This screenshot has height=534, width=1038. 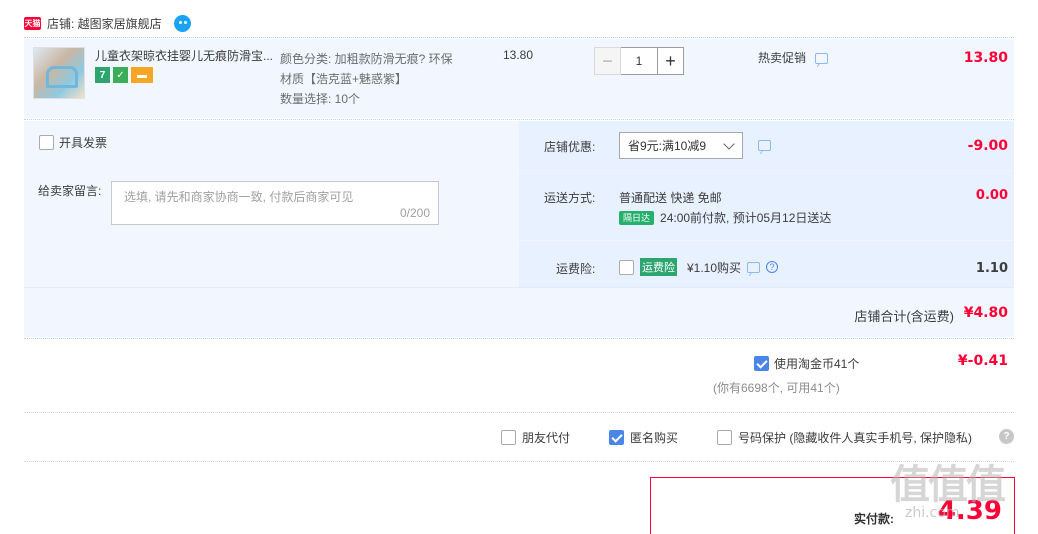 I want to click on tmall-icon: 天猫, so click(x=32, y=23).